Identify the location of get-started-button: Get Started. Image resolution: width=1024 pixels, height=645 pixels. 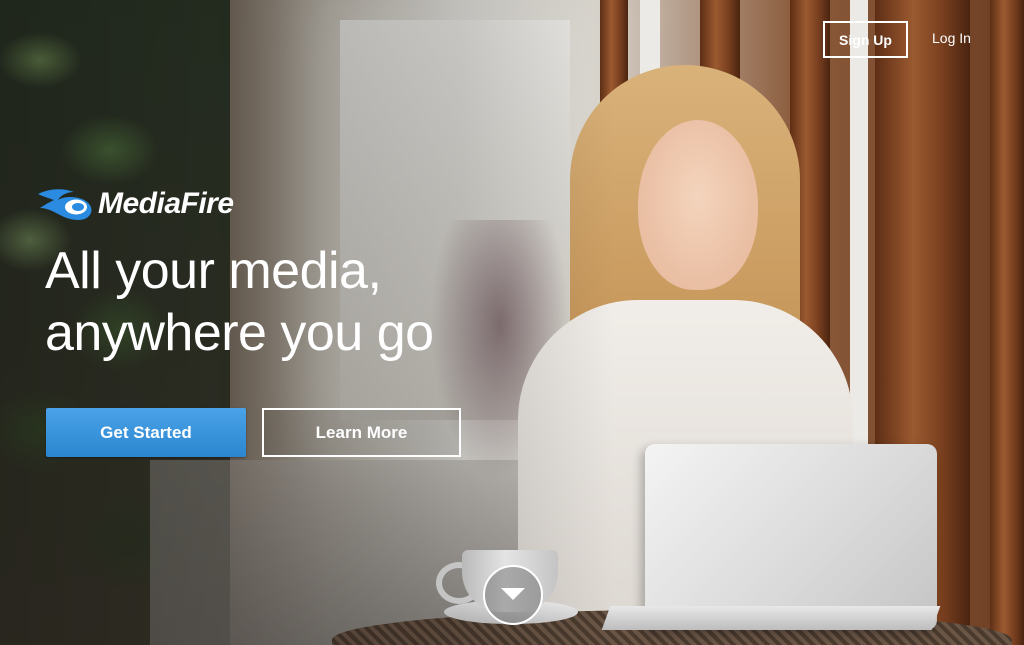
(146, 432).